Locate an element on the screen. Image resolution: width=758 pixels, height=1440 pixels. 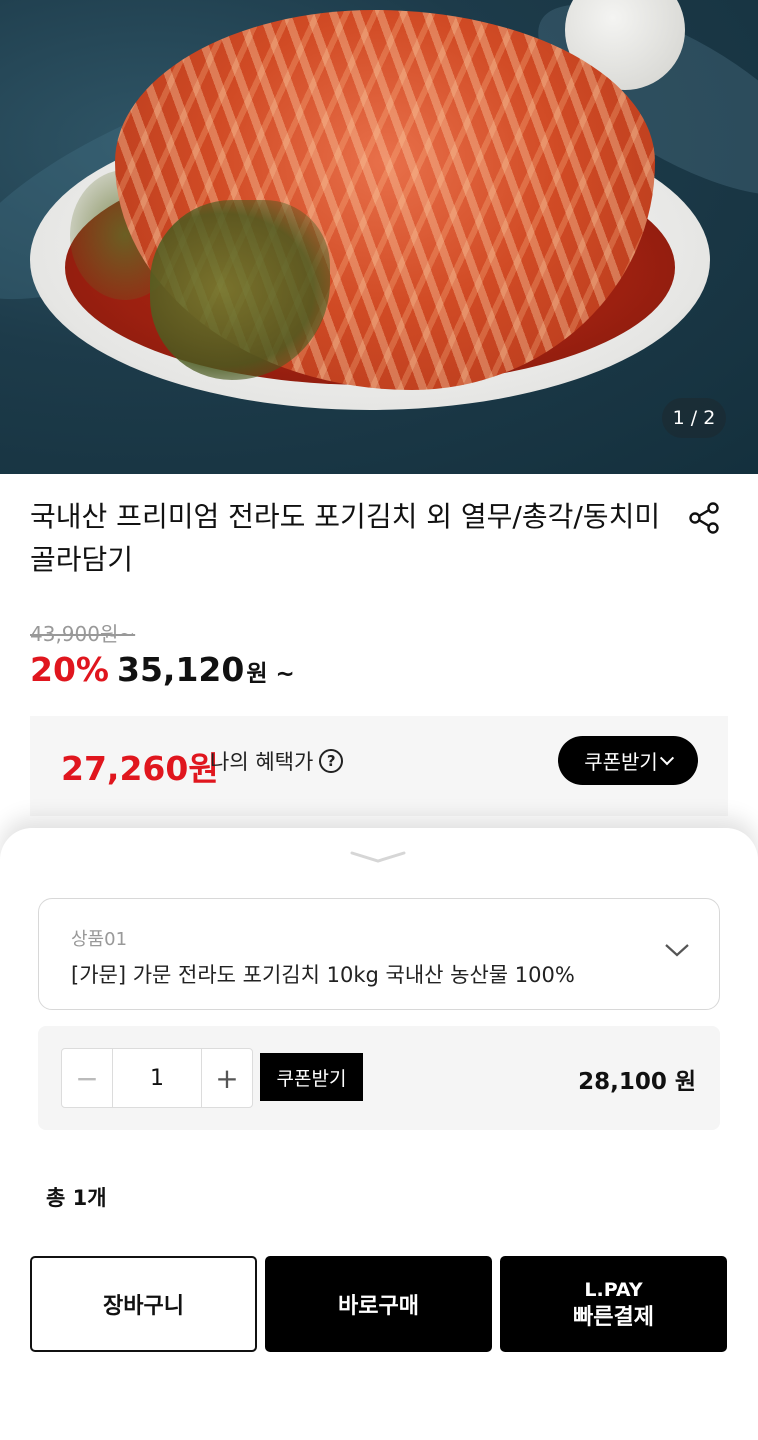
benefit-label-text: 나의 혜택가 is located at coordinates (262, 762).